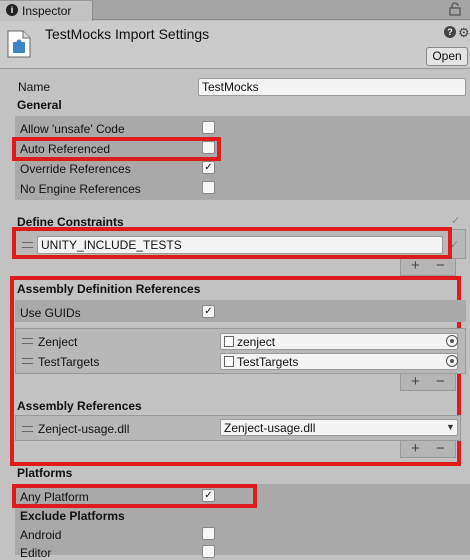  Describe the element at coordinates (440, 381) in the screenshot. I see `remove-reference-button: −` at that location.